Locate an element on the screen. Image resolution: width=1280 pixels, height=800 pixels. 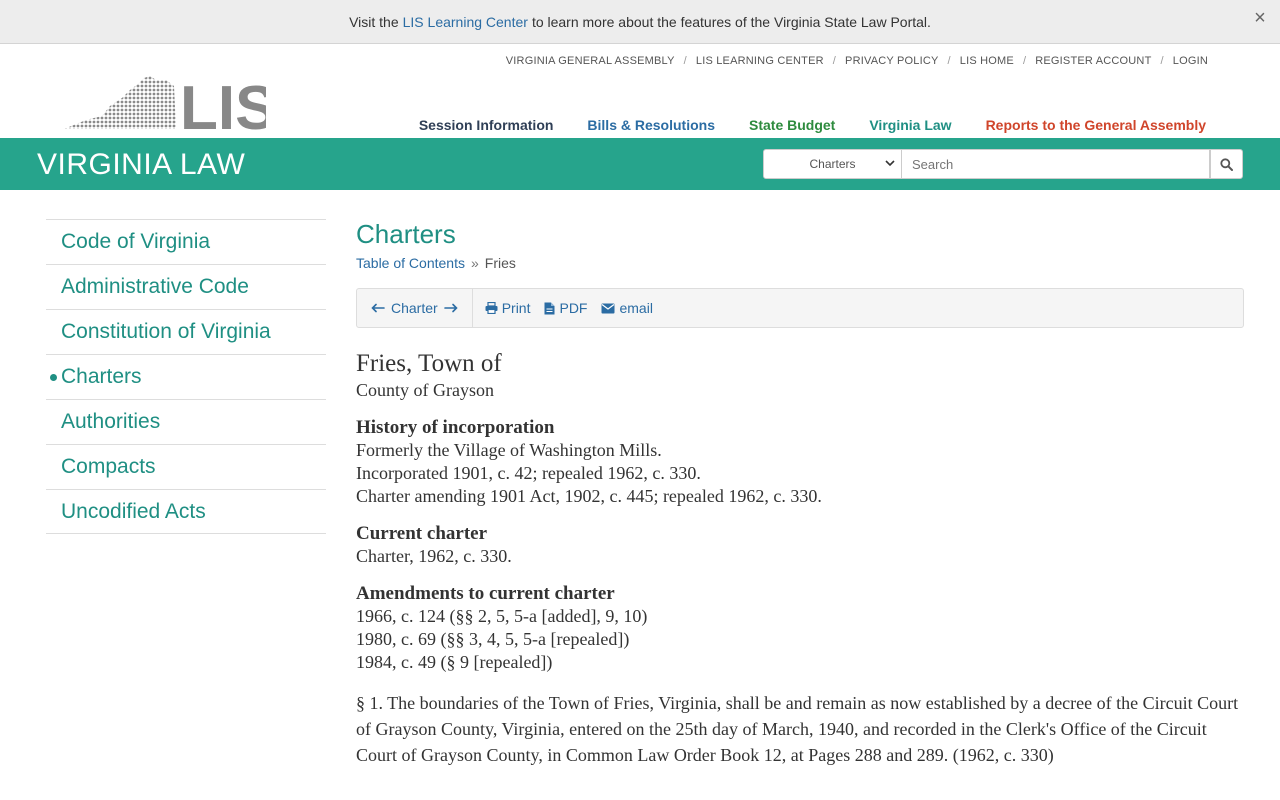
util-nav-lis-home: LIS HOME is located at coordinates (987, 61).